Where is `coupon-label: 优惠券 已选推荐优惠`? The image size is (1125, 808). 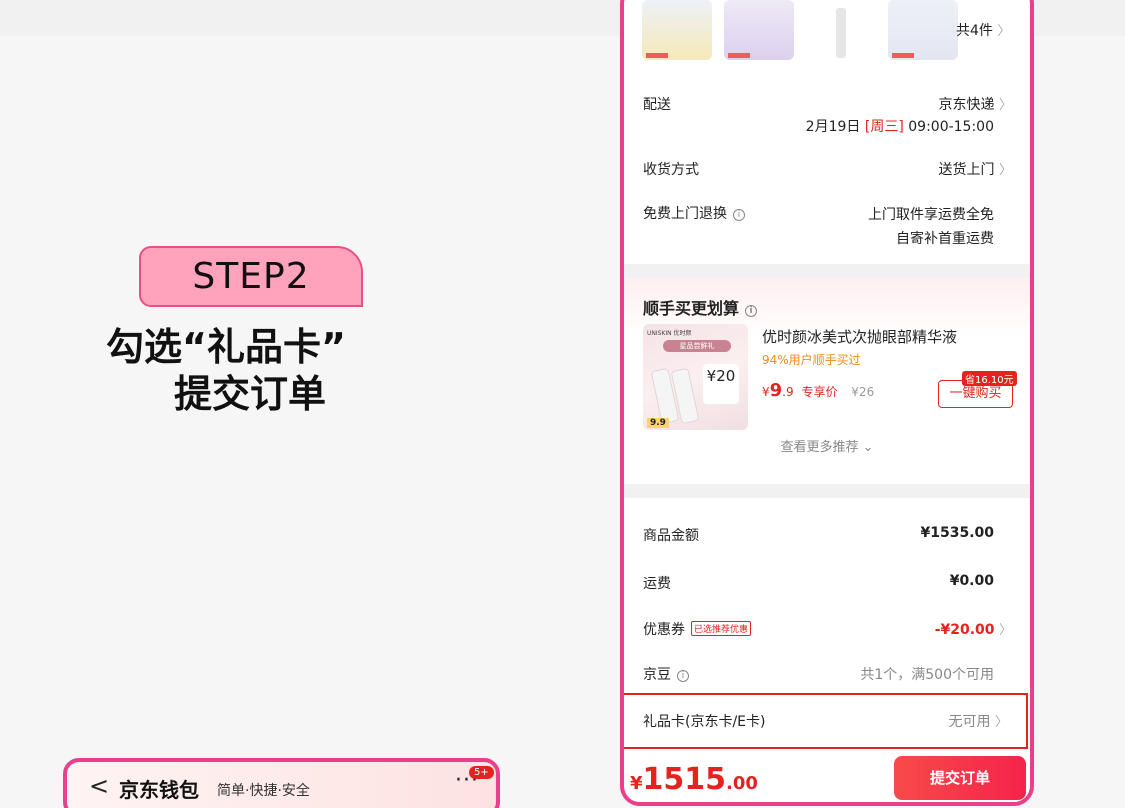
coupon-label: 优惠券 已选推荐优惠 is located at coordinates (697, 629).